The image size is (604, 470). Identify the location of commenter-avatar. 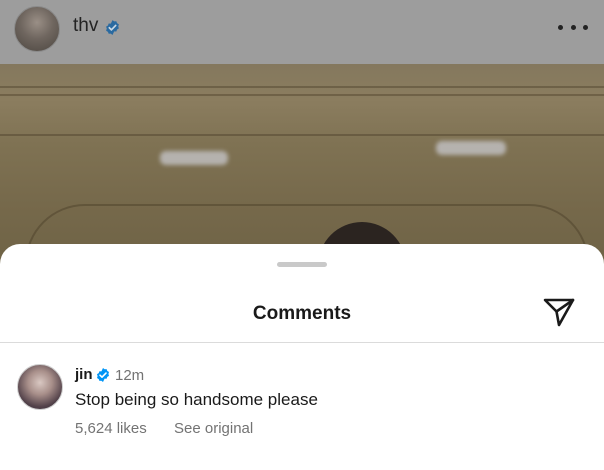
(40, 387).